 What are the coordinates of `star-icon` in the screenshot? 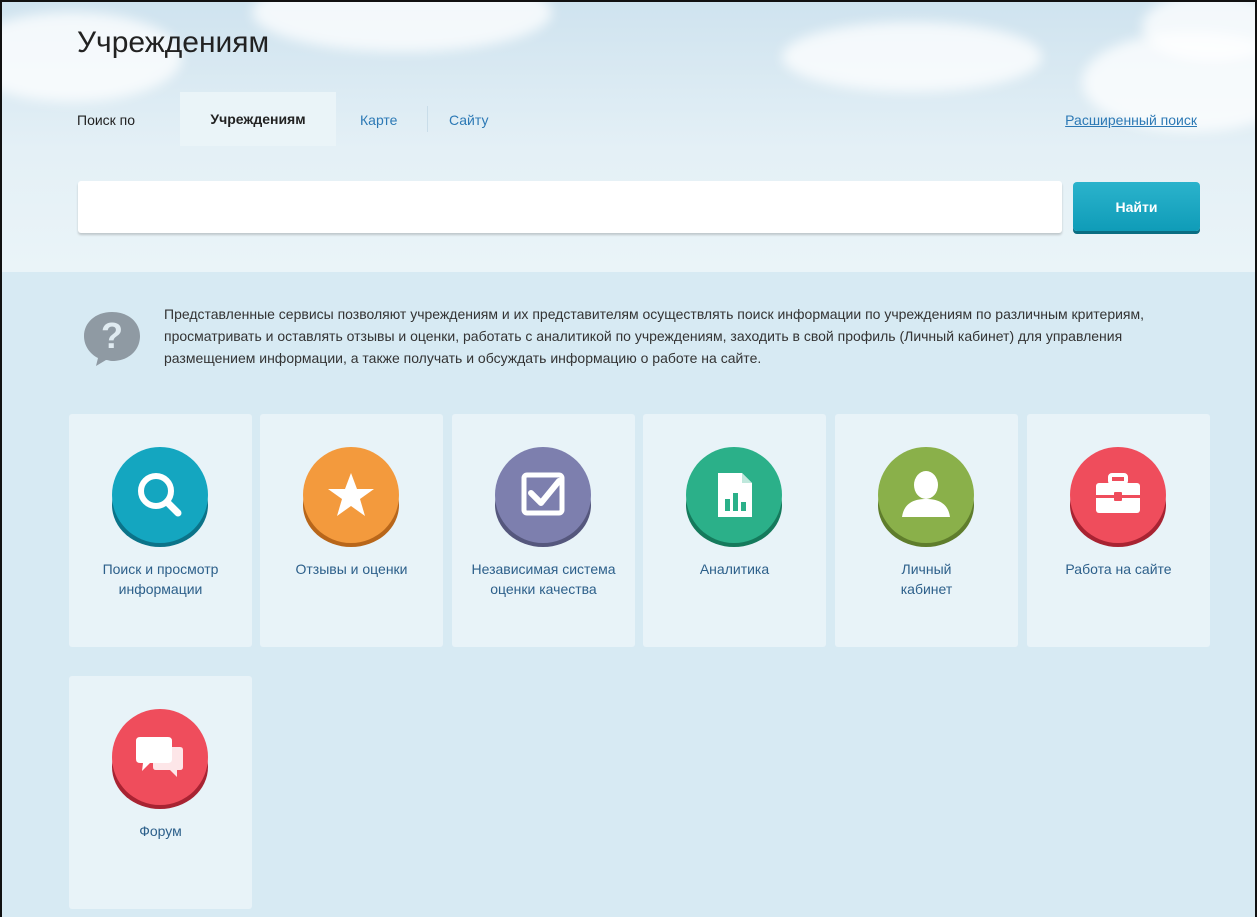 It's located at (351, 497).